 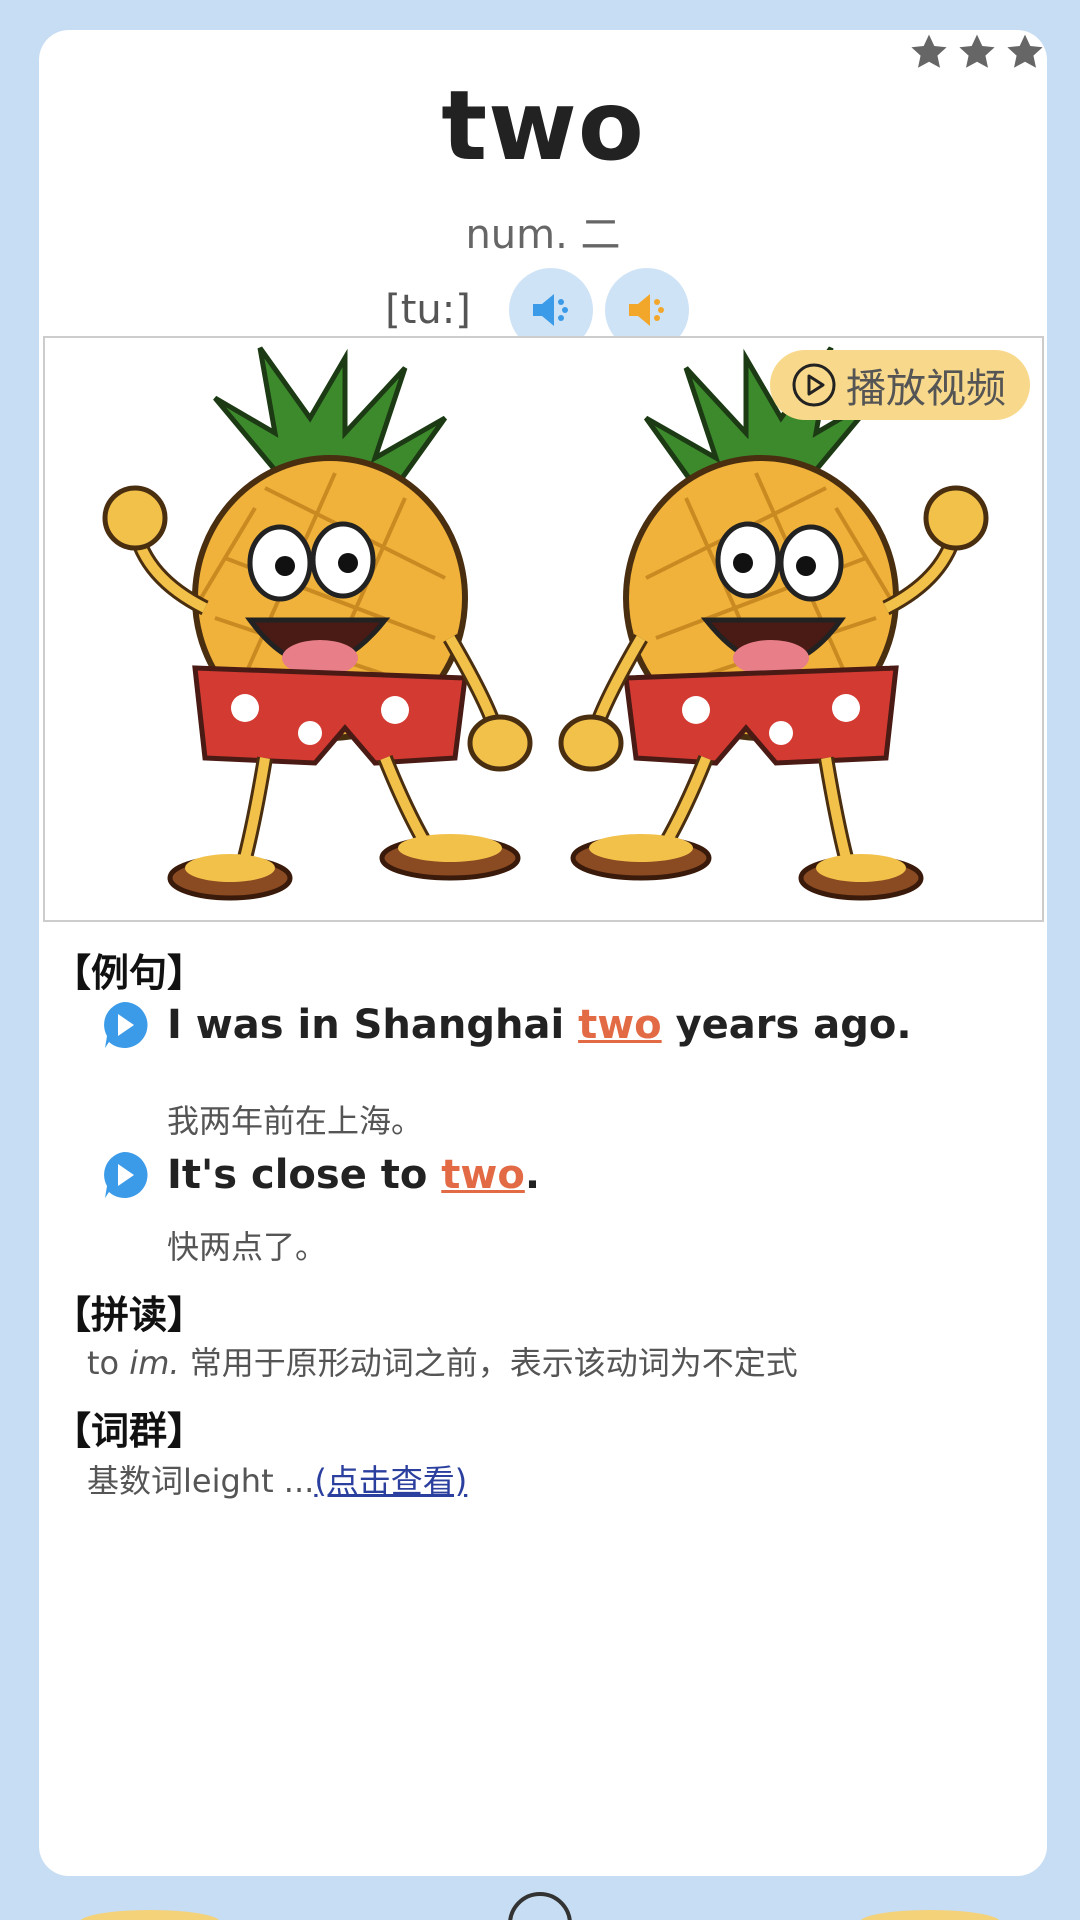 I want to click on example-sentence-2: It's close to two., so click(x=318, y=1175).